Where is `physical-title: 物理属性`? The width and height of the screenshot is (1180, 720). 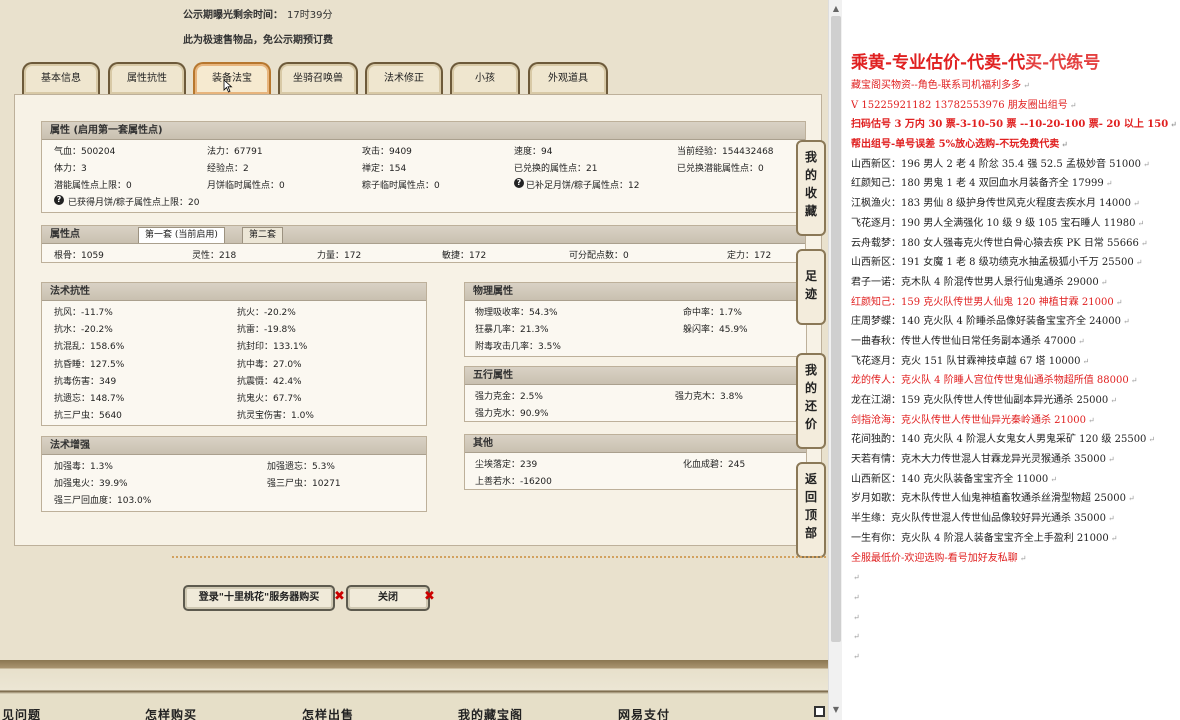 physical-title: 物理属性 is located at coordinates (635, 292).